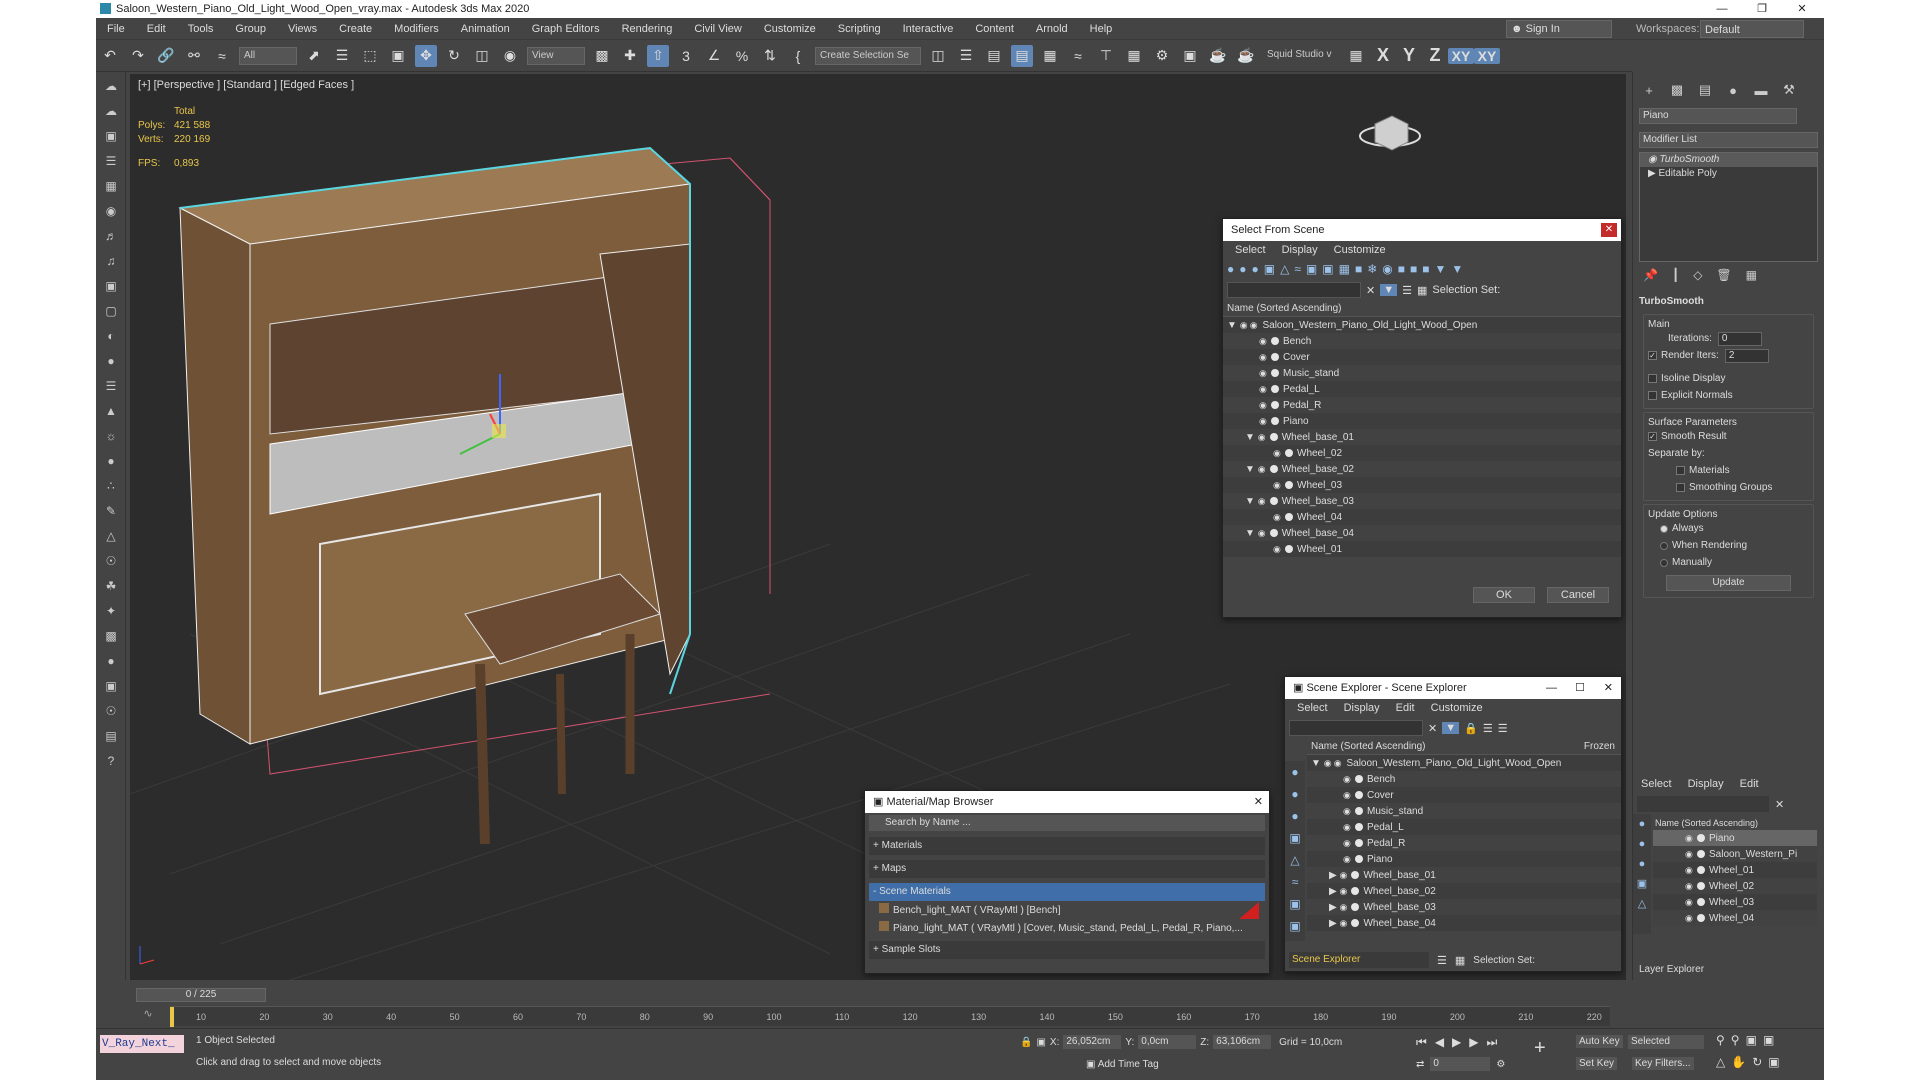  Describe the element at coordinates (556, 55) in the screenshot. I see `ref-coord-dropdown: View` at that location.